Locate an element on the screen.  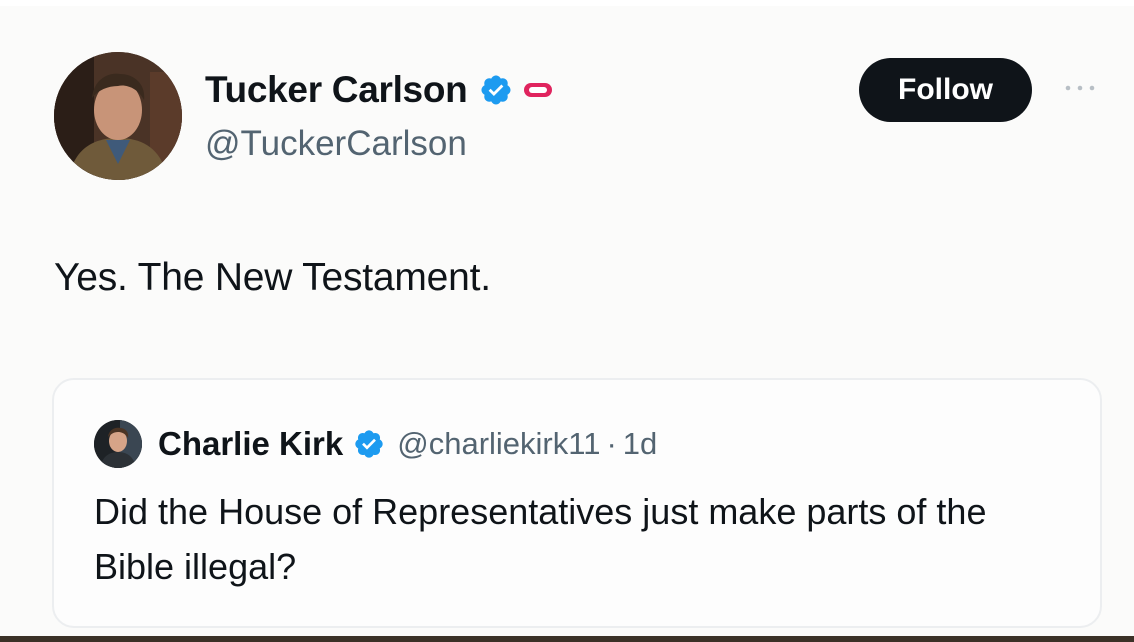
more-options-icon is located at coordinates (1080, 88).